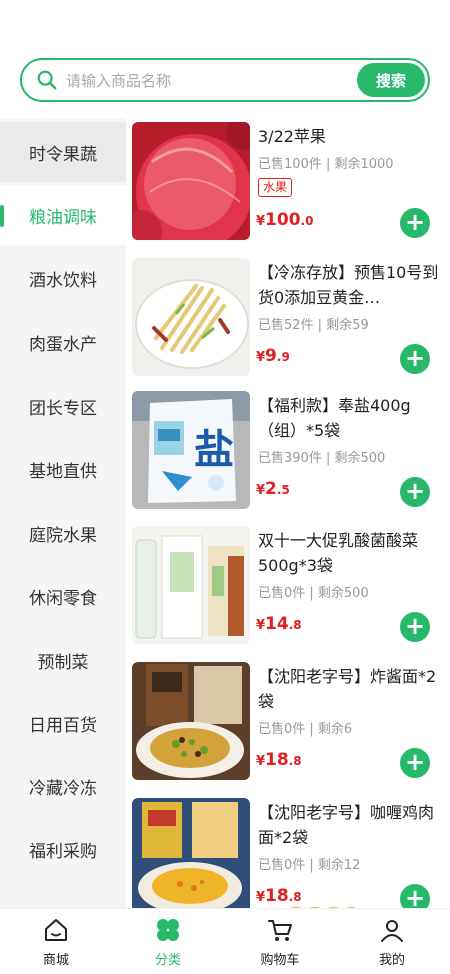 Image resolution: width=450 pixels, height=974 pixels. I want to click on home-icon, so click(56, 930).